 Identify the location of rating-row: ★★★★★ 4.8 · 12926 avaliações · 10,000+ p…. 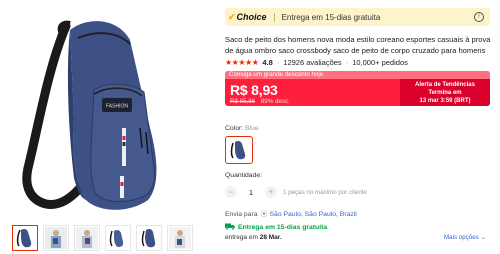
(316, 62).